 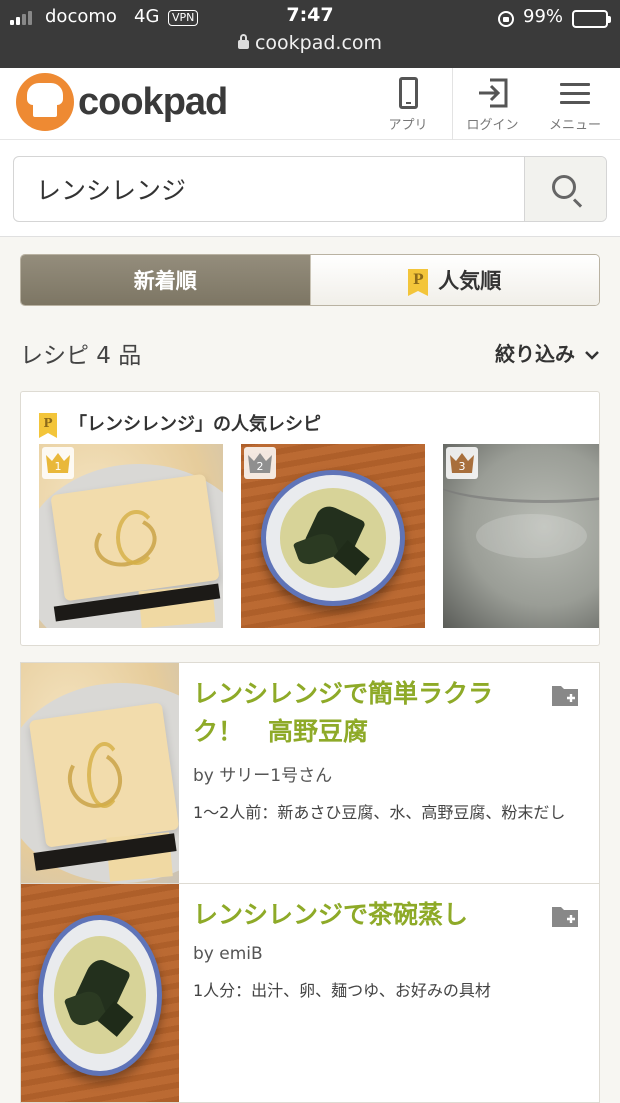 I want to click on tab-newest-label: 新着順, so click(x=165, y=281).